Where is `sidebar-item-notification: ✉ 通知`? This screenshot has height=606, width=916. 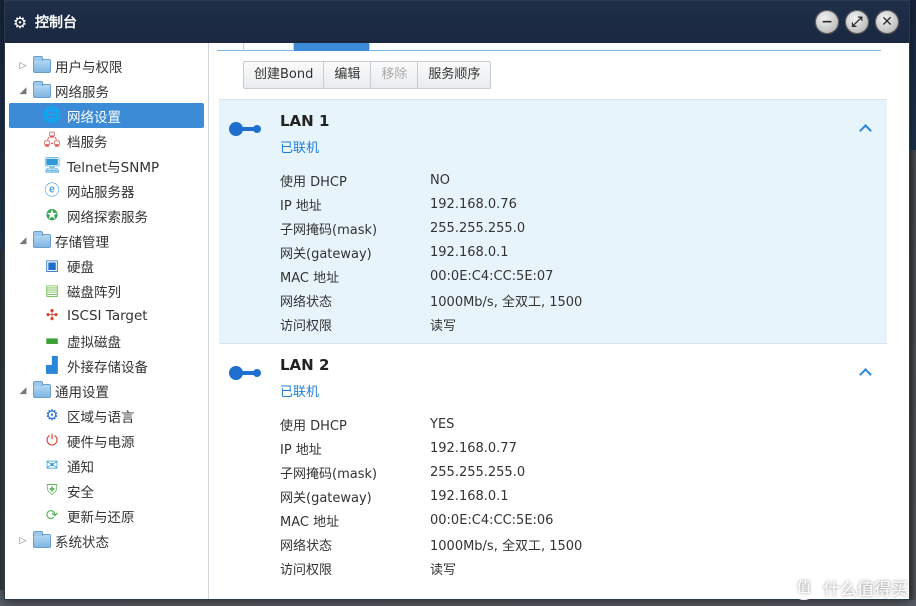
sidebar-item-notification: ✉ 通知 is located at coordinates (106, 465).